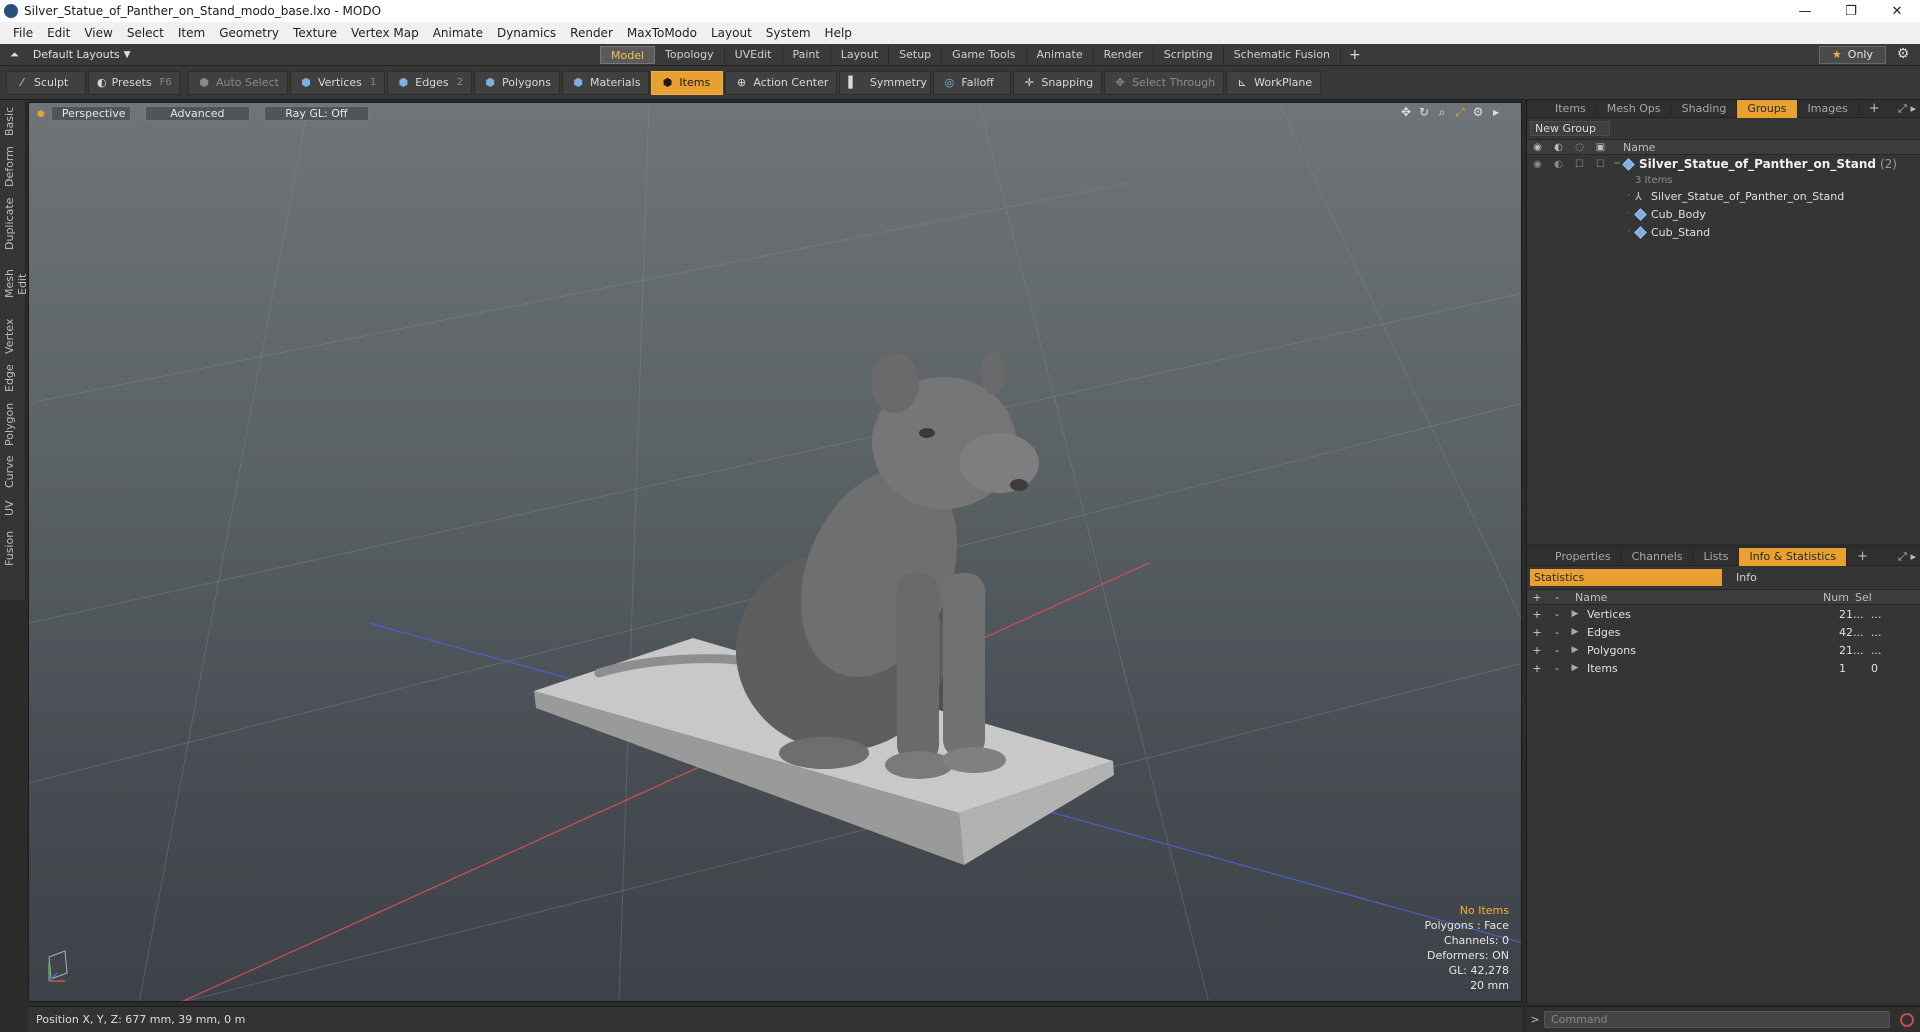 The width and height of the screenshot is (1920, 1032). What do you see at coordinates (197, 113) in the screenshot?
I see `shading-mode-button: Advanced` at bounding box center [197, 113].